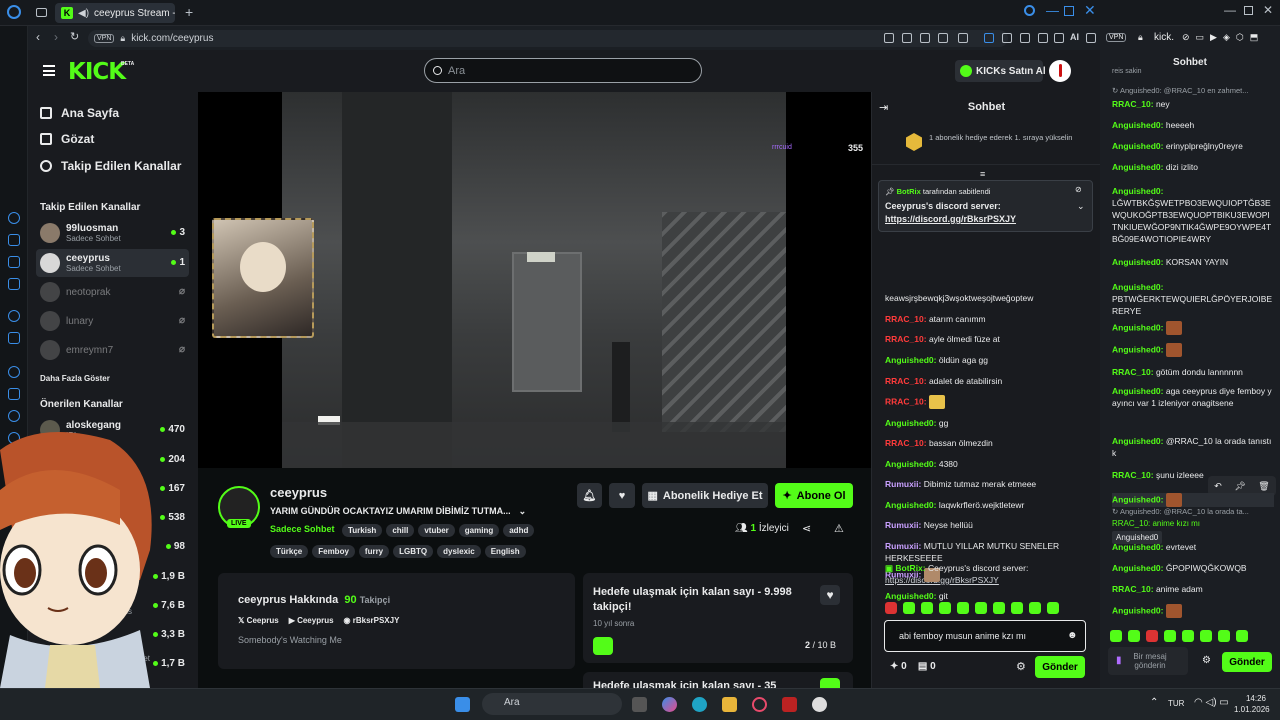  What do you see at coordinates (1021, 666) in the screenshot?
I see `chat-settings-icon: ⚙` at bounding box center [1021, 666].